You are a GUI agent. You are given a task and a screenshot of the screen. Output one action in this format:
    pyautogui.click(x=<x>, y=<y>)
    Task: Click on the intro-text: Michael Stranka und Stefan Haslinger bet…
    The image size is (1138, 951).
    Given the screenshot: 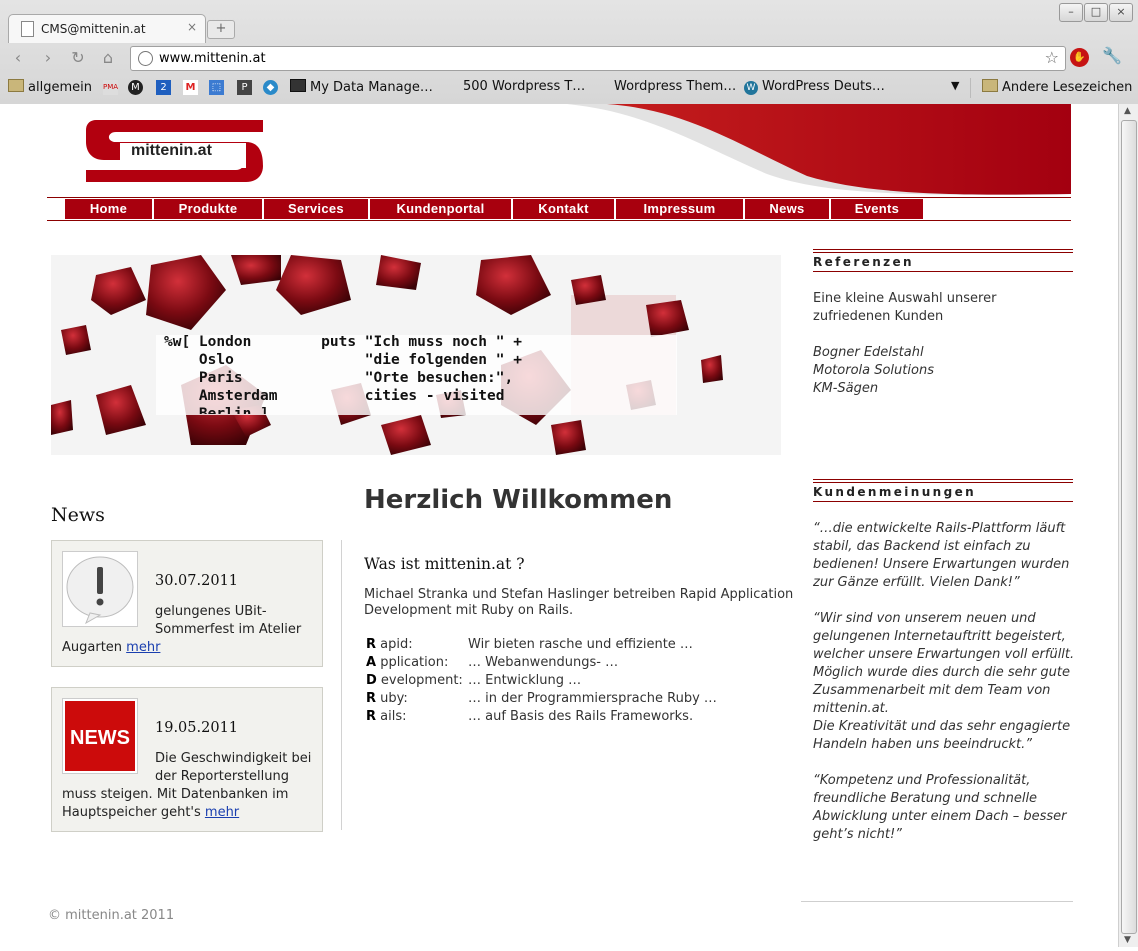 What is the action you would take?
    pyautogui.click(x=579, y=602)
    